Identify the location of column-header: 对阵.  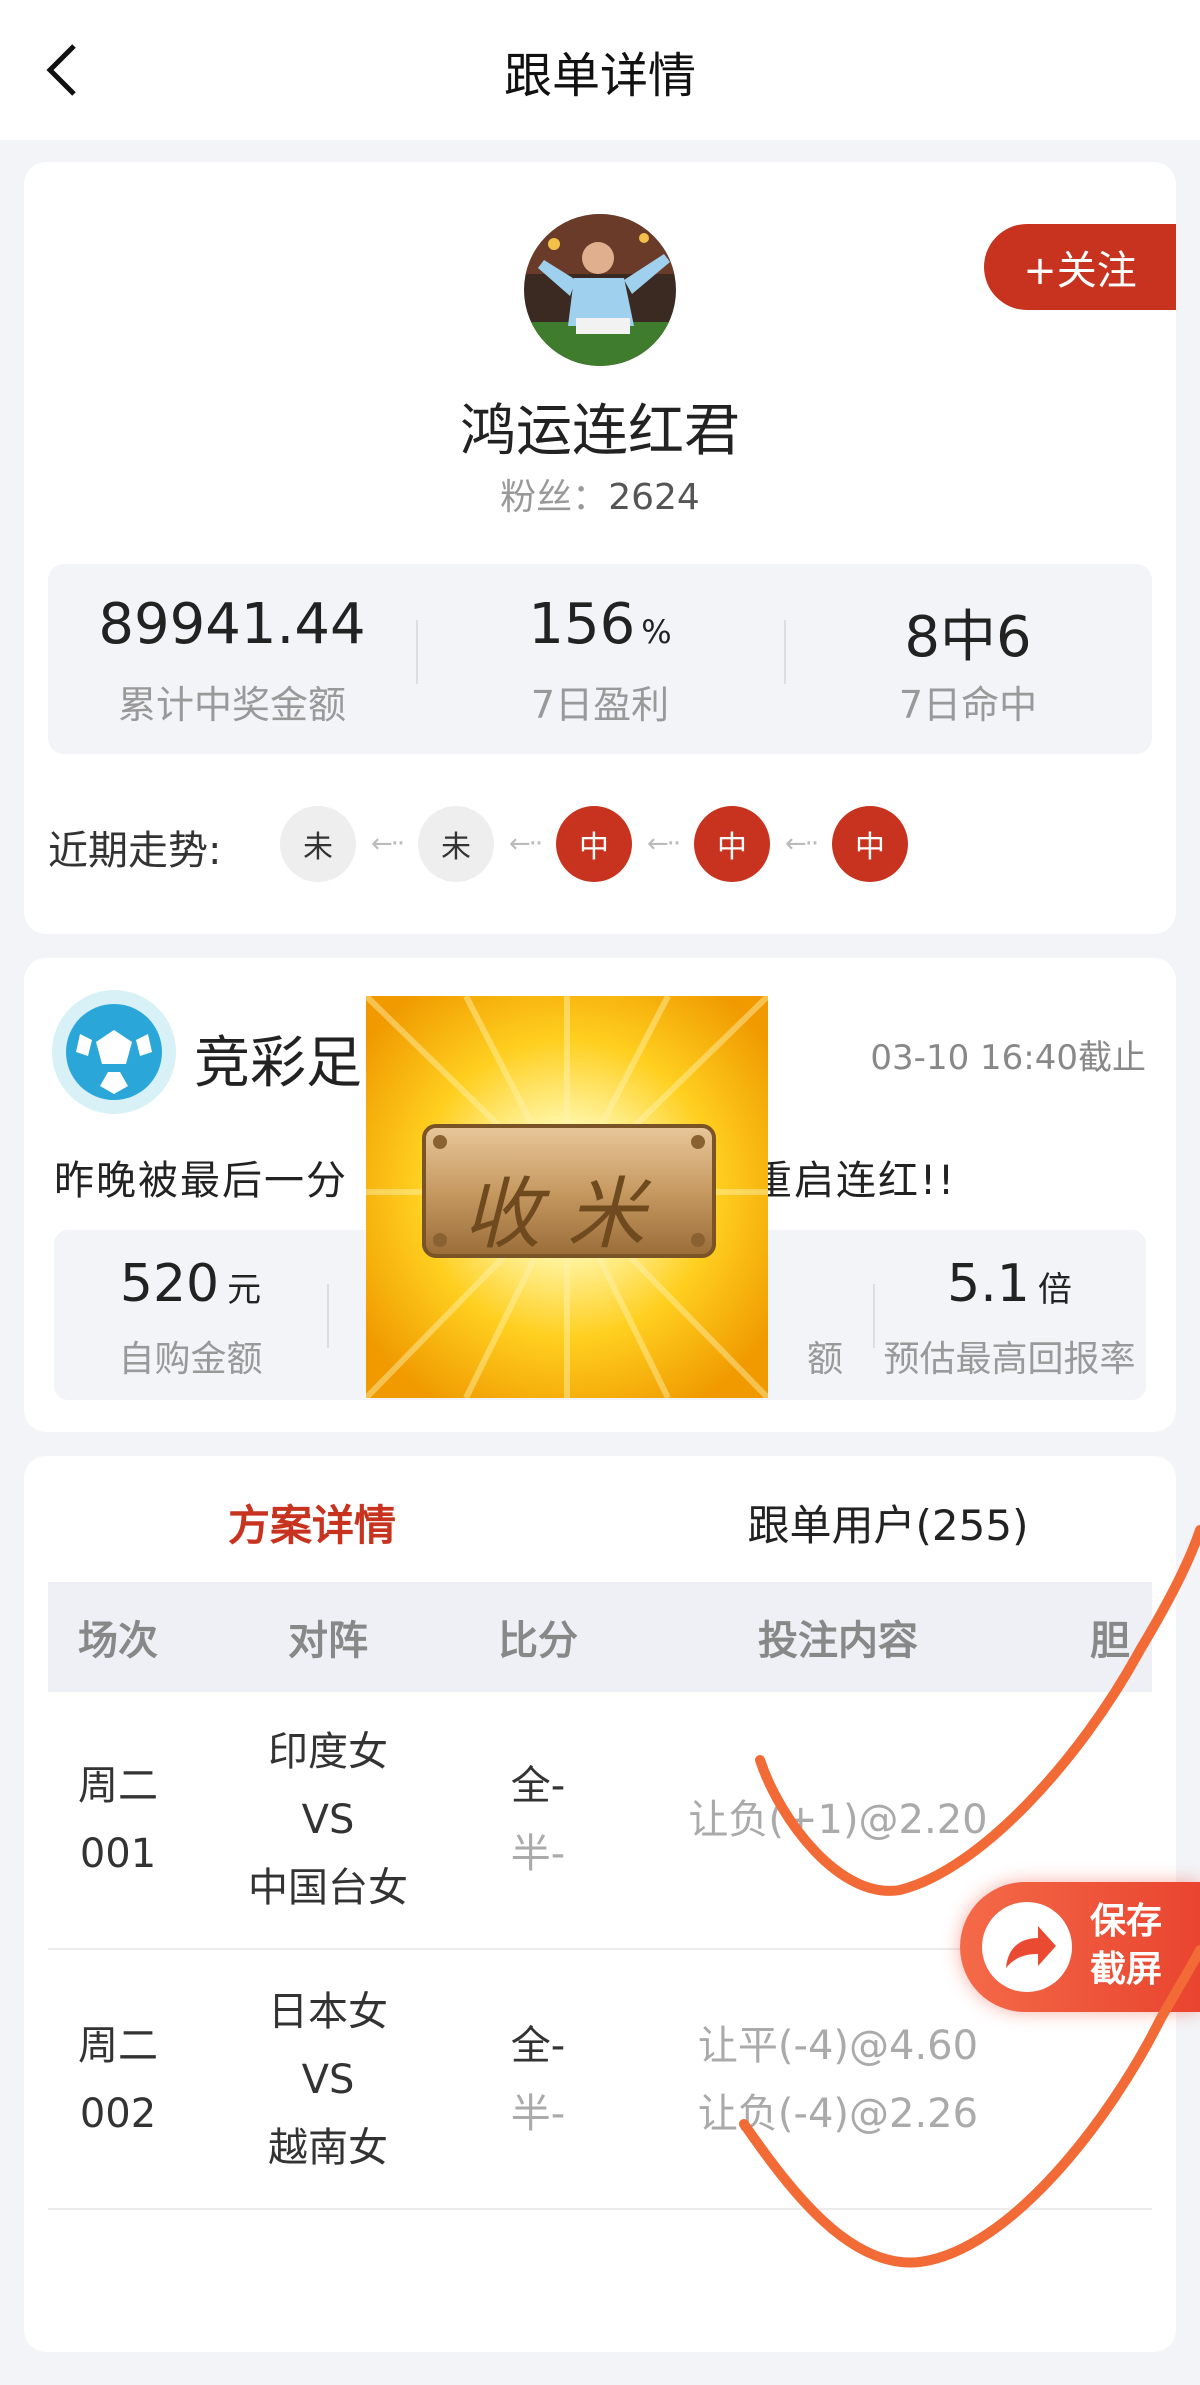
(328, 1641).